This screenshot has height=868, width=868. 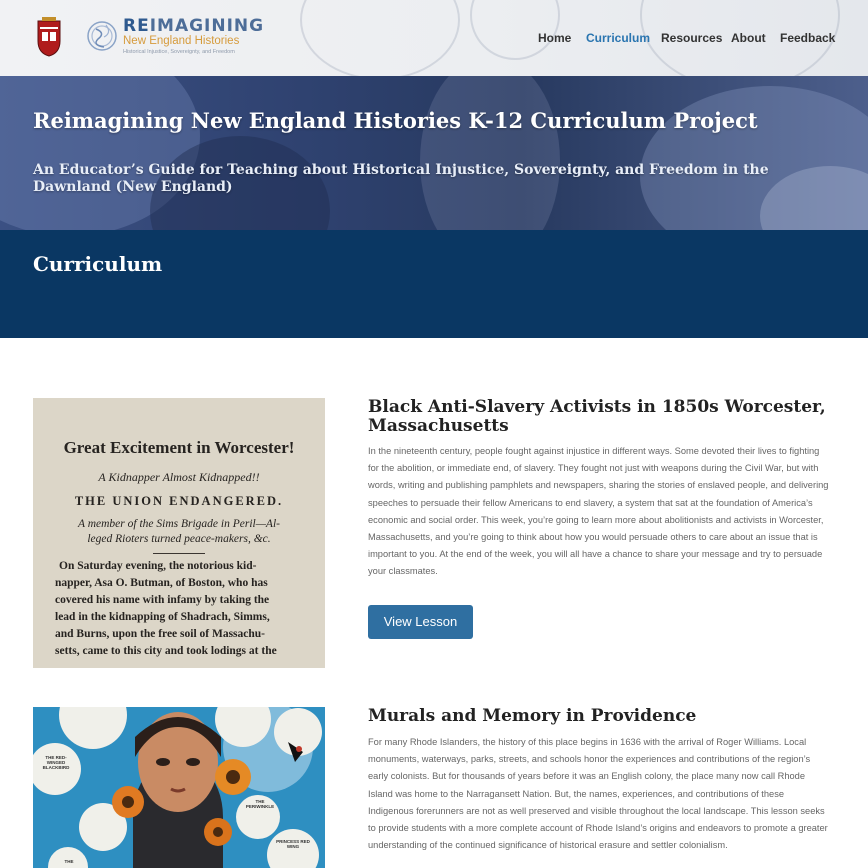 What do you see at coordinates (260, 804) in the screenshot?
I see `mural-caption: THE PERIWINKLE` at bounding box center [260, 804].